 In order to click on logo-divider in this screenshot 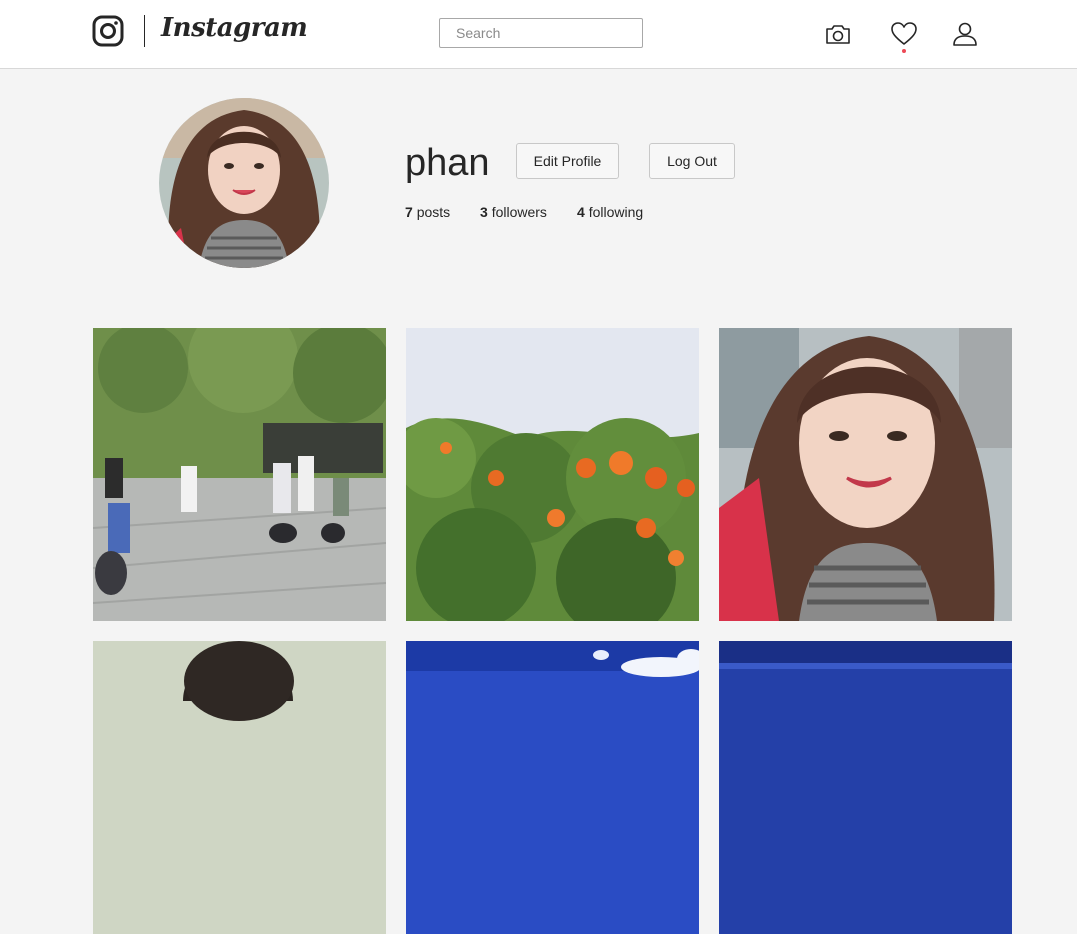, I will do `click(144, 31)`.